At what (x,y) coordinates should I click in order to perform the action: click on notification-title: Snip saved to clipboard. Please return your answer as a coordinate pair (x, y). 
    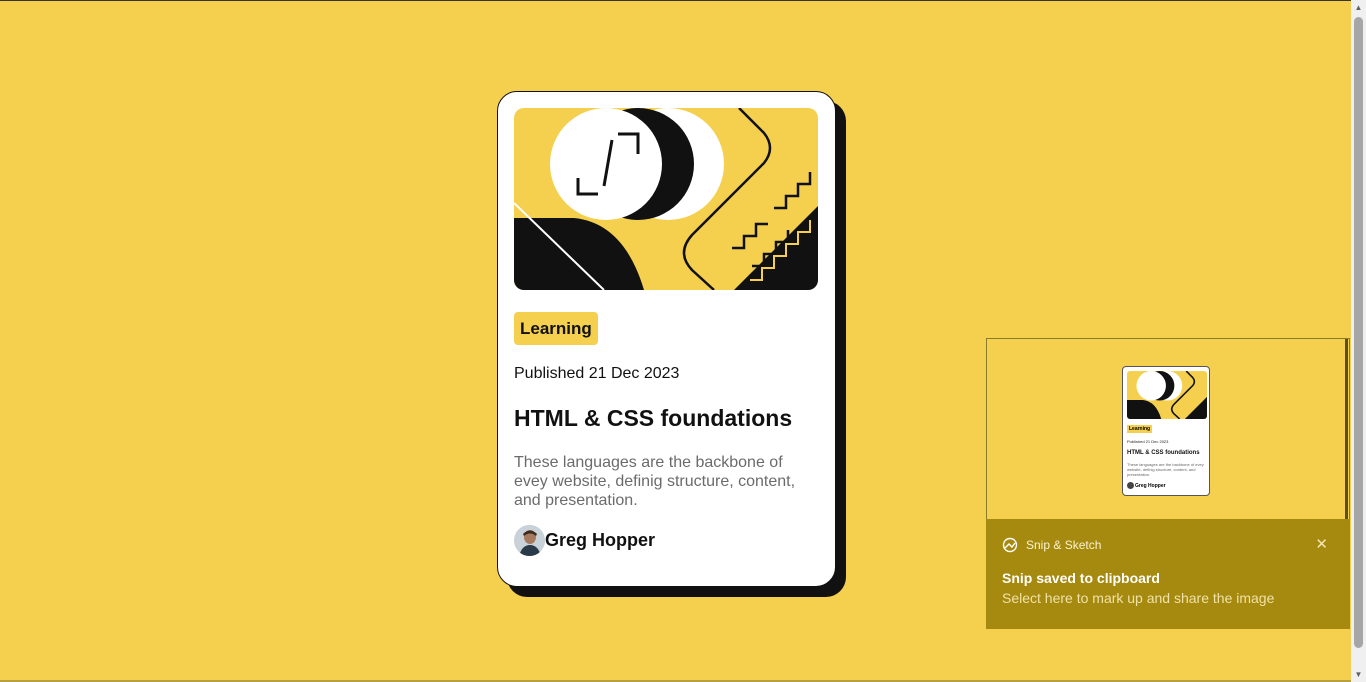
    Looking at the image, I should click on (1081, 578).